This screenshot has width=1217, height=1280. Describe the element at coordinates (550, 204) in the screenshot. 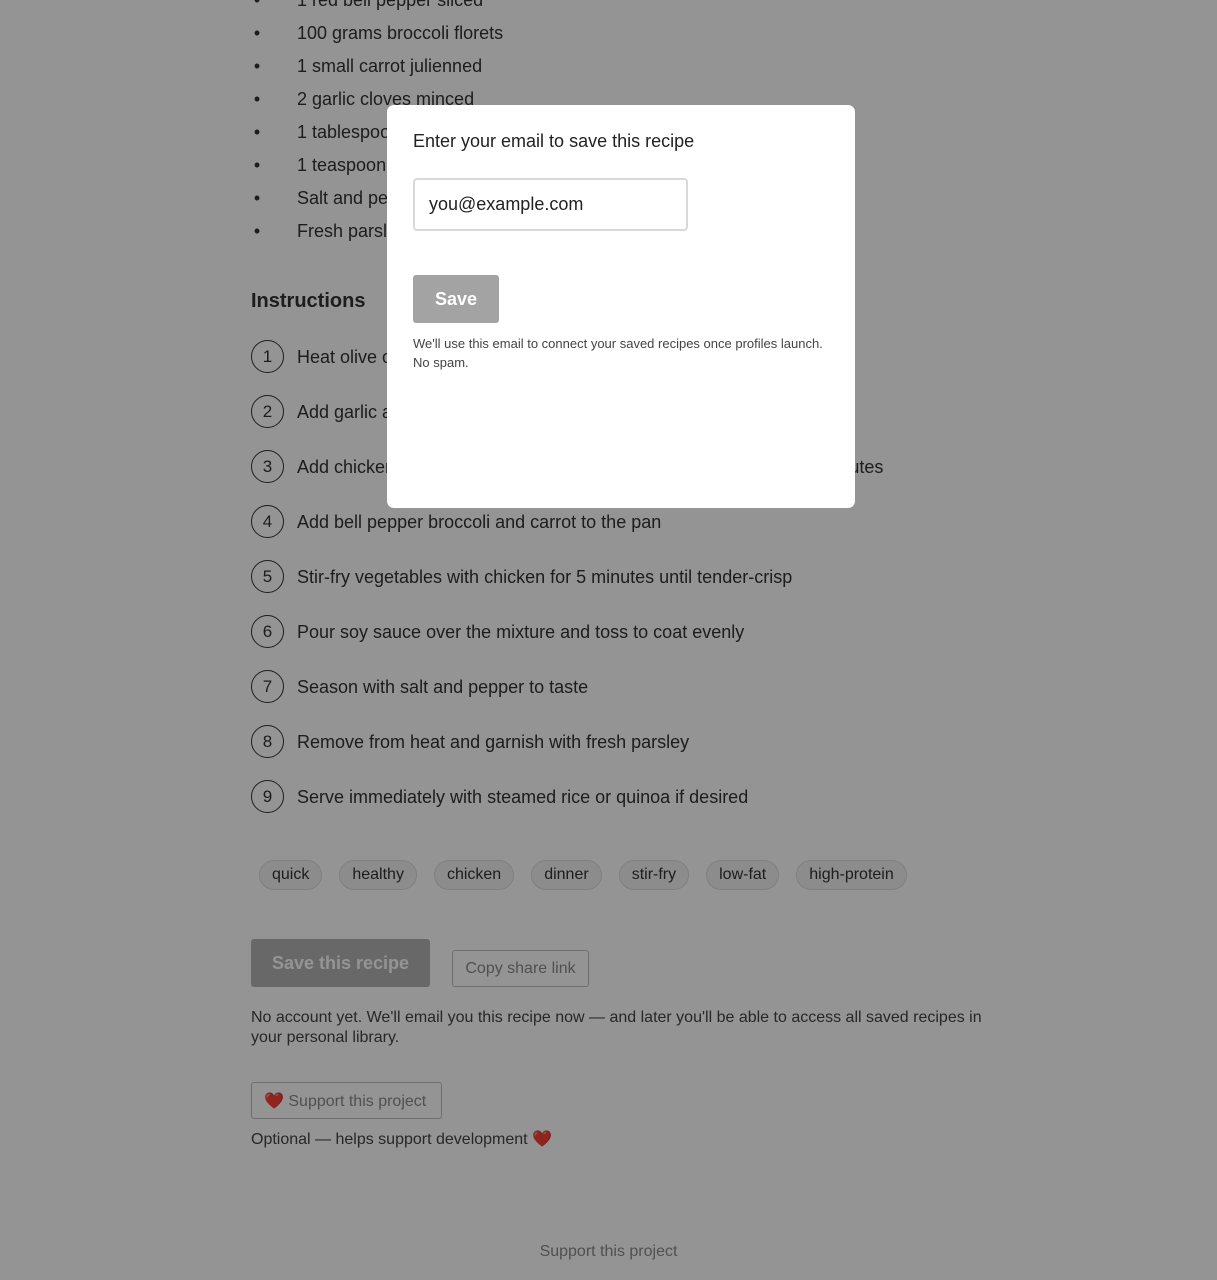

I see `email-input` at that location.